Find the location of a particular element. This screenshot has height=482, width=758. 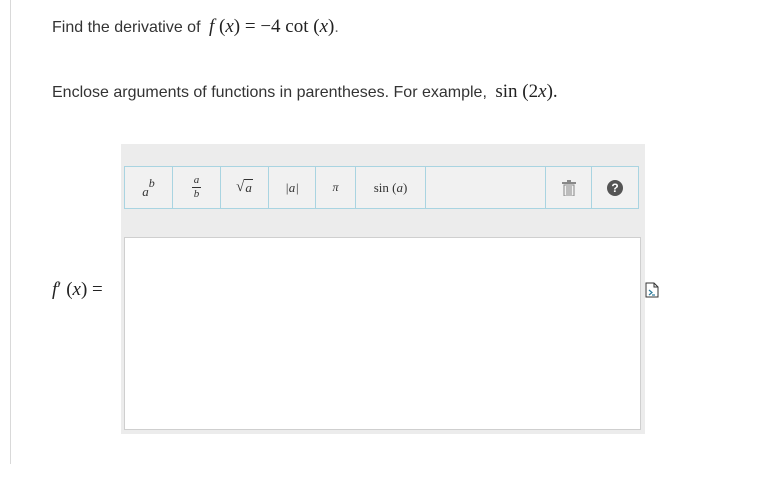

example-func: sin is located at coordinates (506, 91).